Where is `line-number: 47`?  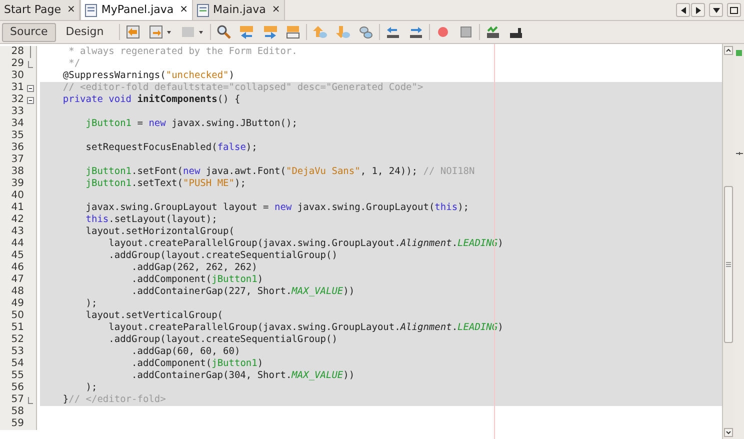 line-number: 47 is located at coordinates (17, 280).